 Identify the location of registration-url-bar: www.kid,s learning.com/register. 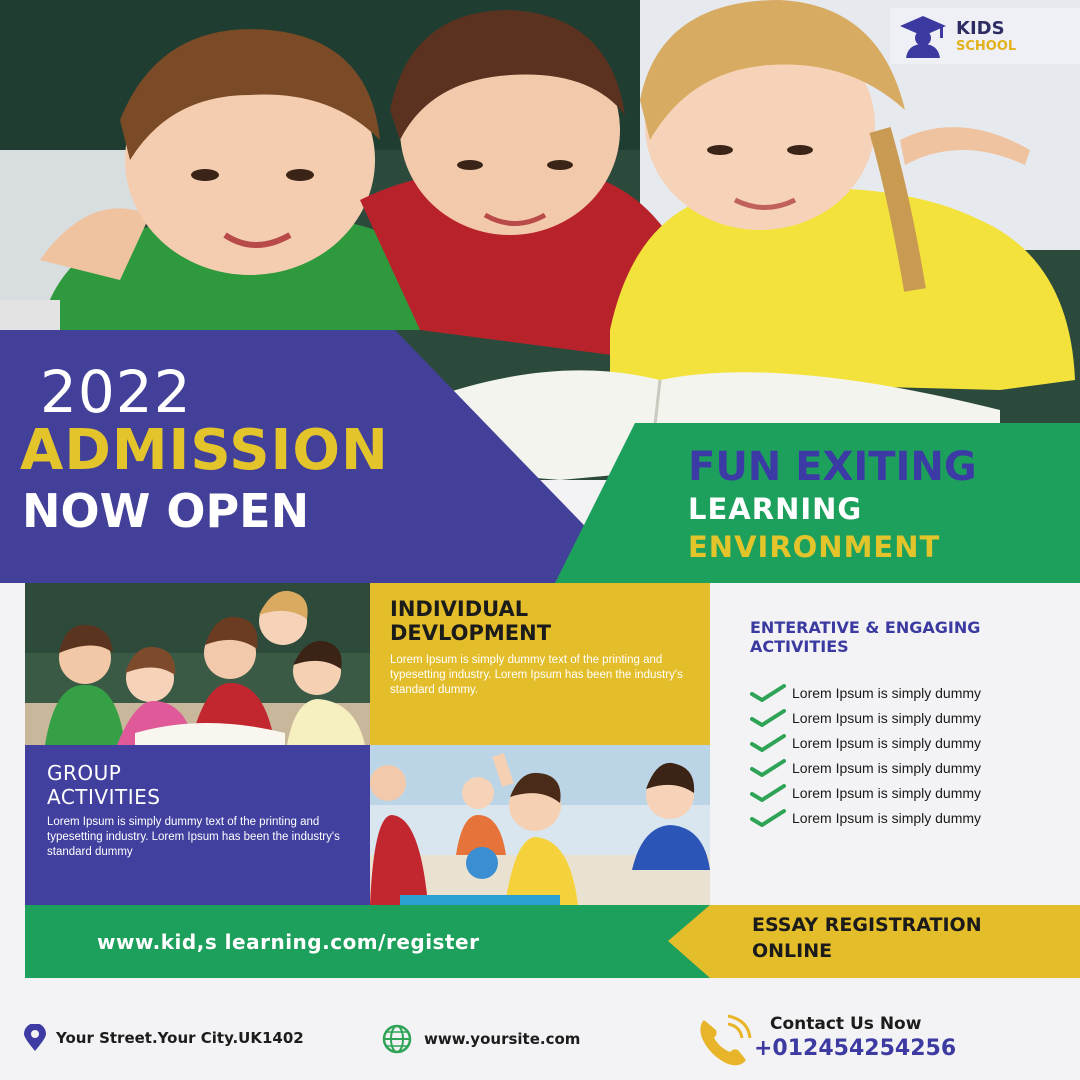
(367, 941).